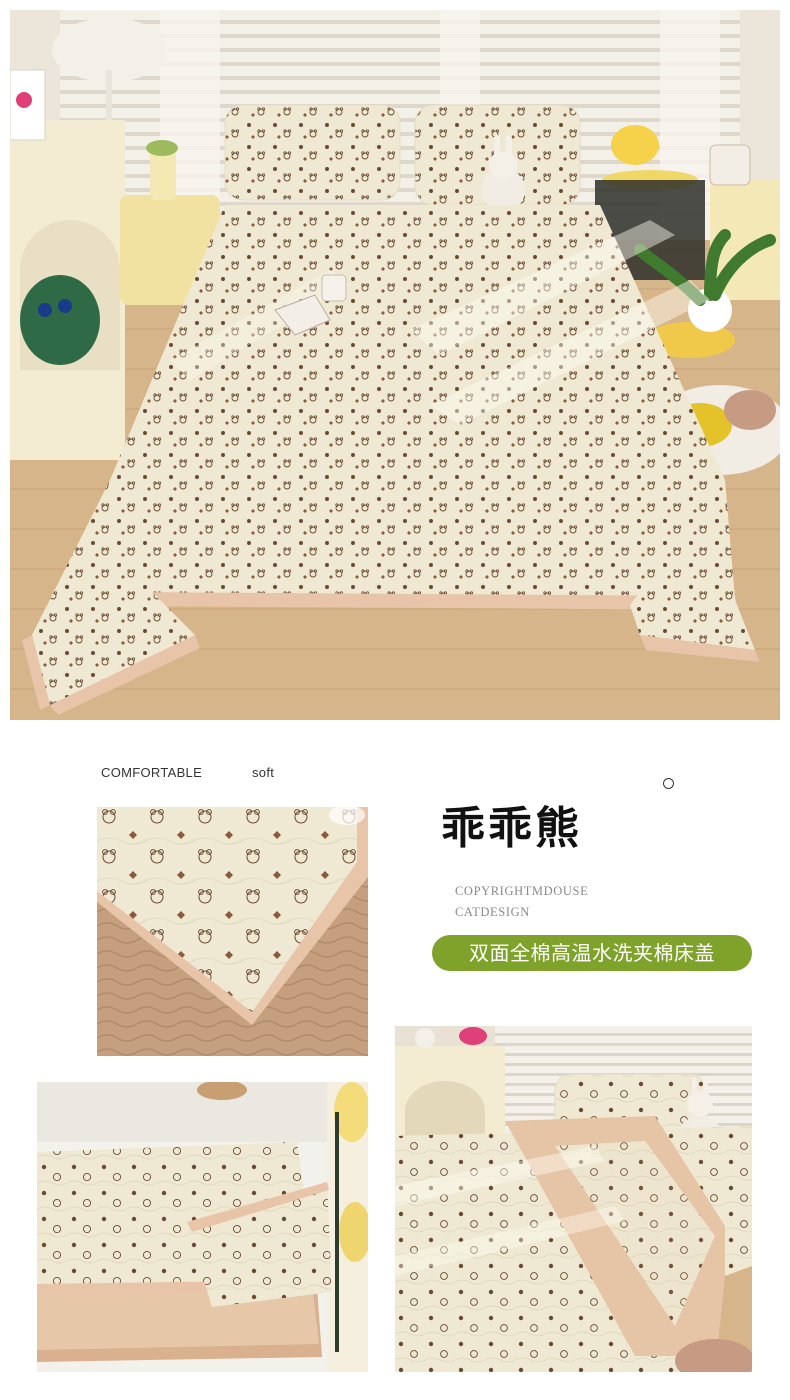  What do you see at coordinates (152, 772) in the screenshot?
I see `comfortable-label: COMFORTABLE` at bounding box center [152, 772].